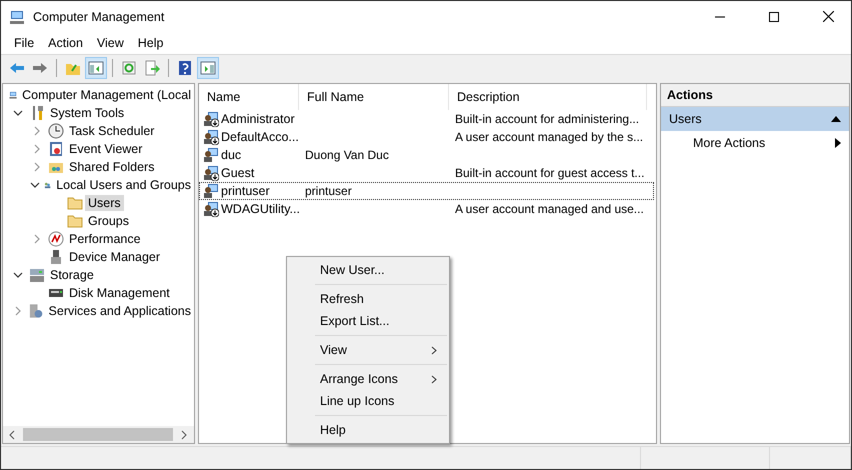 This screenshot has height=470, width=852. What do you see at coordinates (17, 68) in the screenshot?
I see `back-arrow-icon` at bounding box center [17, 68].